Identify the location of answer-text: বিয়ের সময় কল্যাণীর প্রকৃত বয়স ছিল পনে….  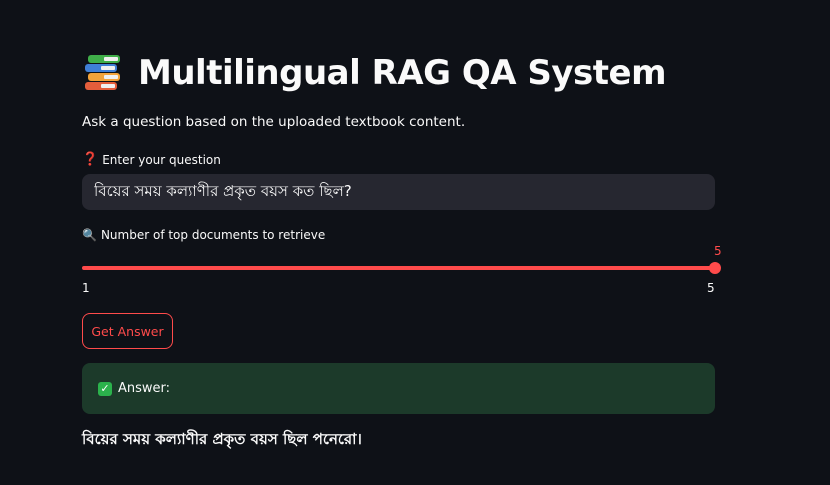
(222, 439).